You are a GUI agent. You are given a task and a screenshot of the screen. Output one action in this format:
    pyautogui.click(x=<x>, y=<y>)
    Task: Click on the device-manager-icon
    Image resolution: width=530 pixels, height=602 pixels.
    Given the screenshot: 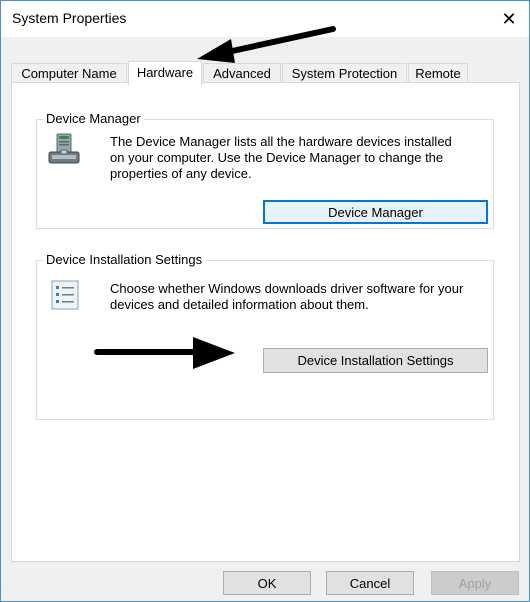 What is the action you would take?
    pyautogui.click(x=64, y=149)
    